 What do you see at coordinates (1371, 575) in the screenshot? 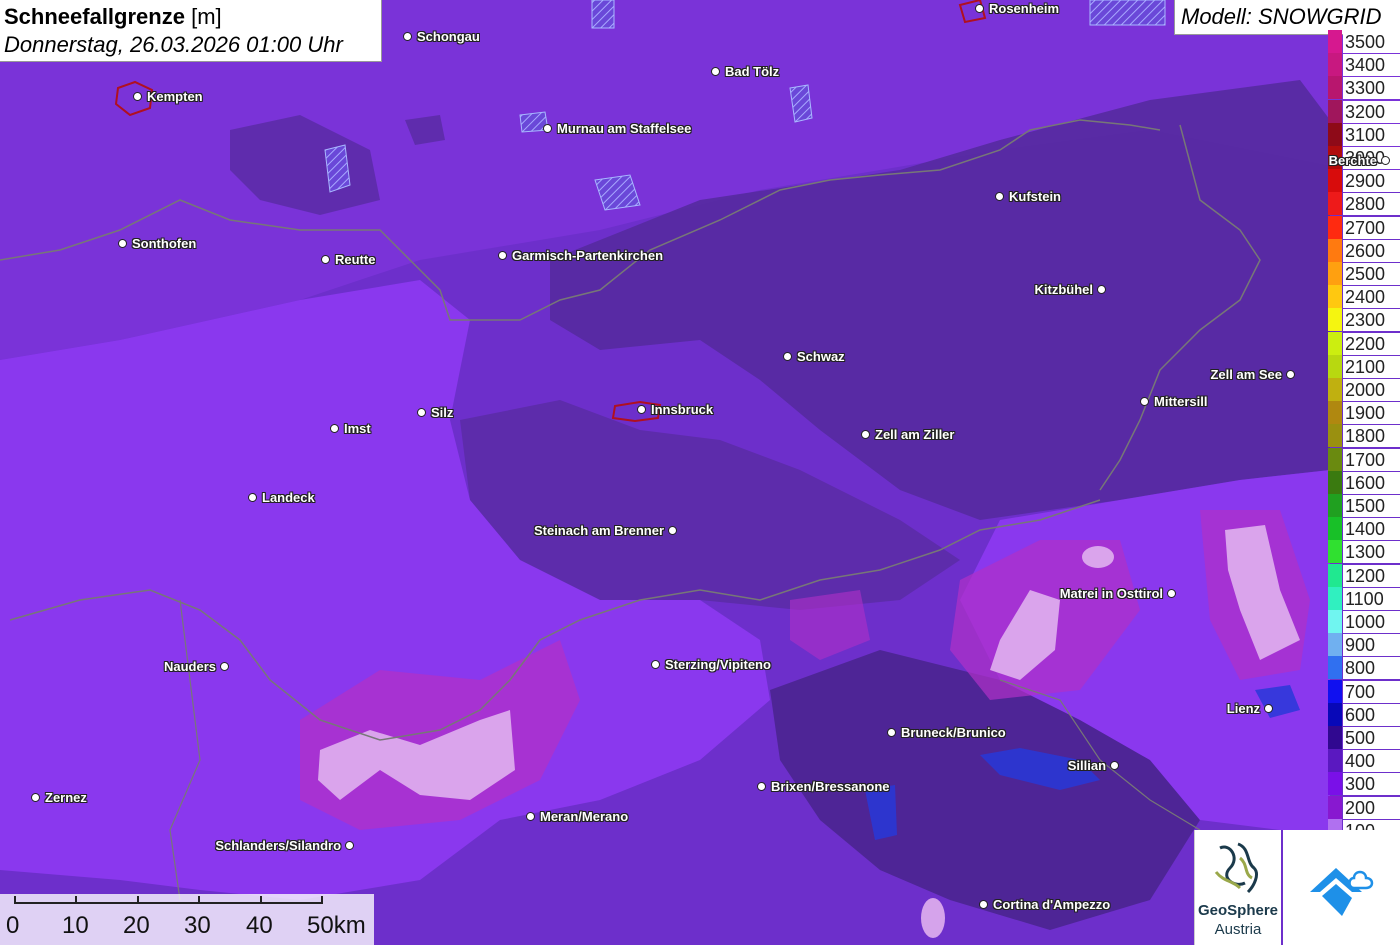
I see `legend-label: 1200` at bounding box center [1371, 575].